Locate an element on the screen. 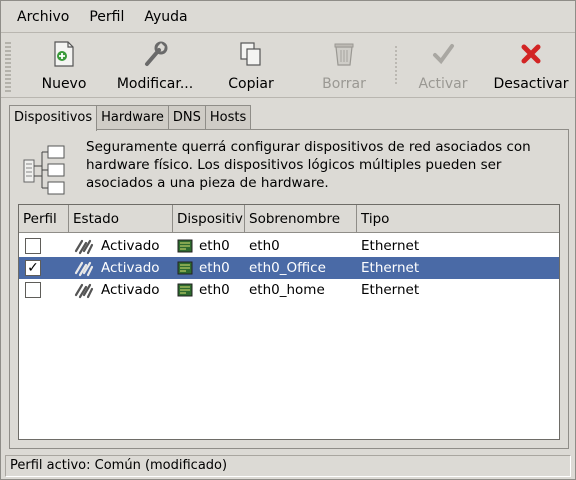 Image resolution: width=576 pixels, height=480 pixels. table-row: Activado eth0 eth0_home Ethernet is located at coordinates (289, 290).